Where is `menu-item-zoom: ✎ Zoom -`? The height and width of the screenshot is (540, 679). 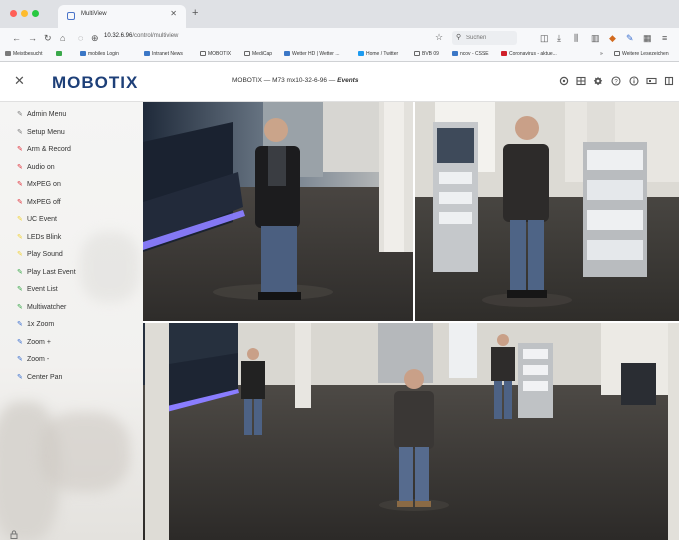 menu-item-zoom: ✎ Zoom - is located at coordinates (71, 360).